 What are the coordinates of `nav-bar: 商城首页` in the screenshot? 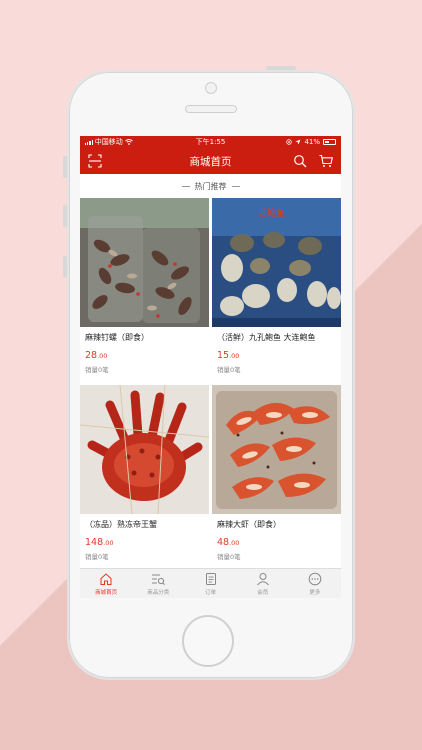 It's located at (210, 161).